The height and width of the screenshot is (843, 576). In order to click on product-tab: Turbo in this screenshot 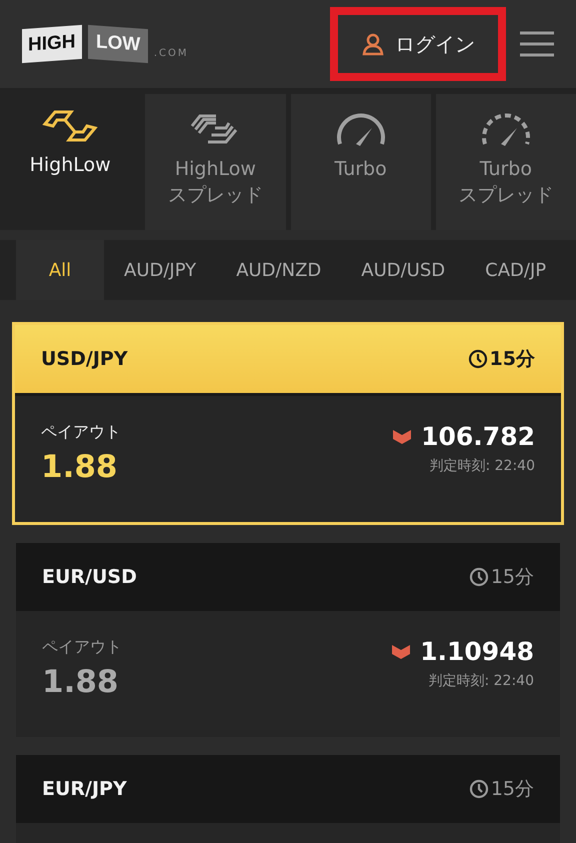, I will do `click(360, 162)`.